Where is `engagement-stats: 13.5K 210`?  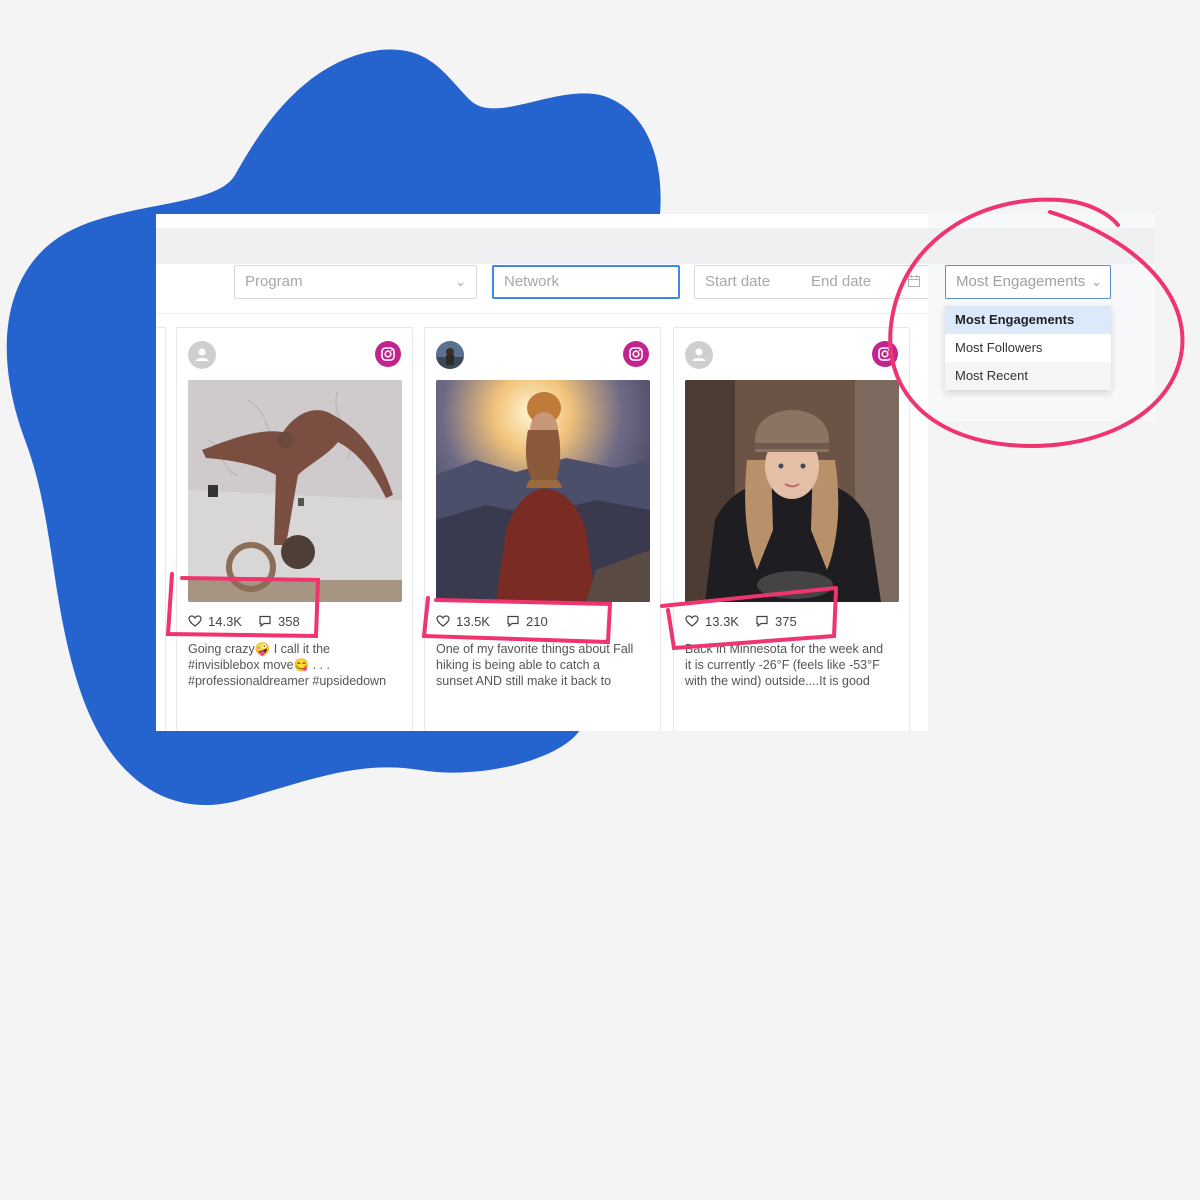 engagement-stats: 13.5K 210 is located at coordinates (500, 621).